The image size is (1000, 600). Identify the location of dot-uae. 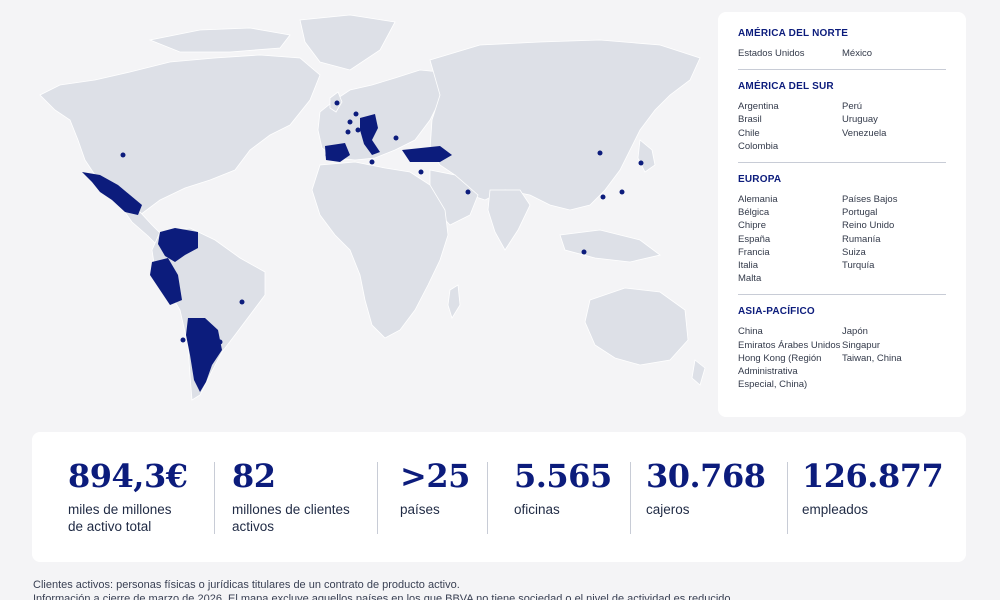
(468, 192).